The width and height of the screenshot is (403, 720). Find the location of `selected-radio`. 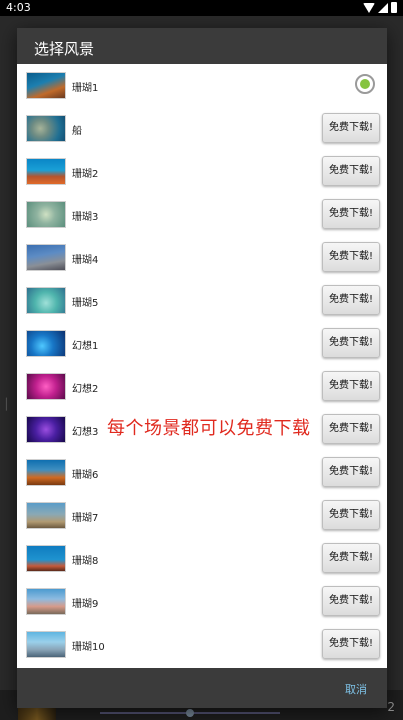

selected-radio is located at coordinates (365, 84).